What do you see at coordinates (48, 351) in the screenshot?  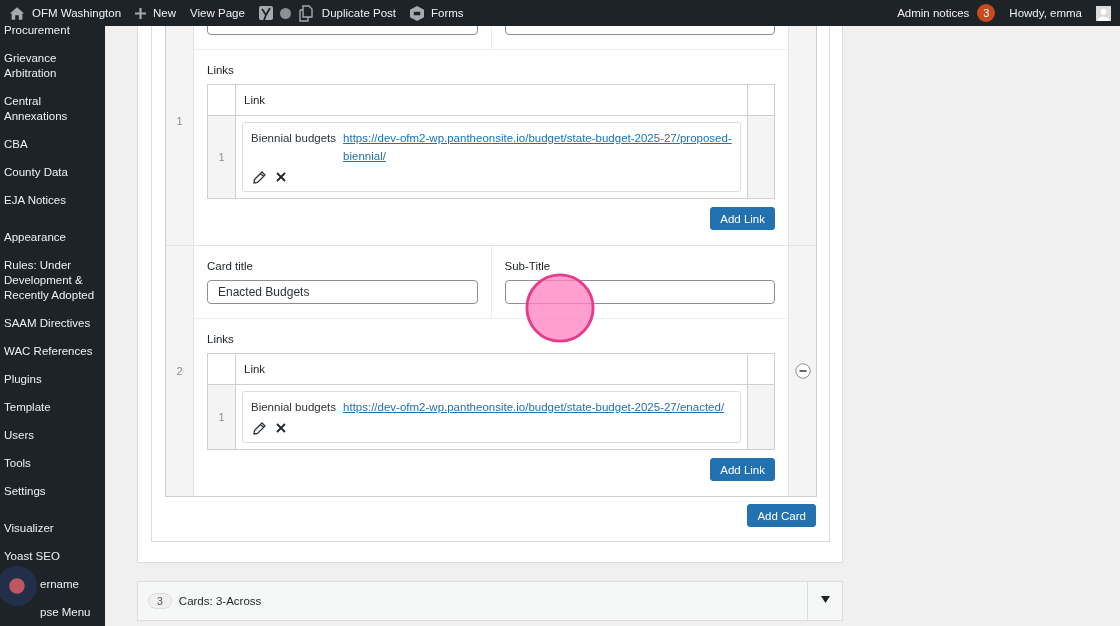 I see `sidebar-item: WAC References` at bounding box center [48, 351].